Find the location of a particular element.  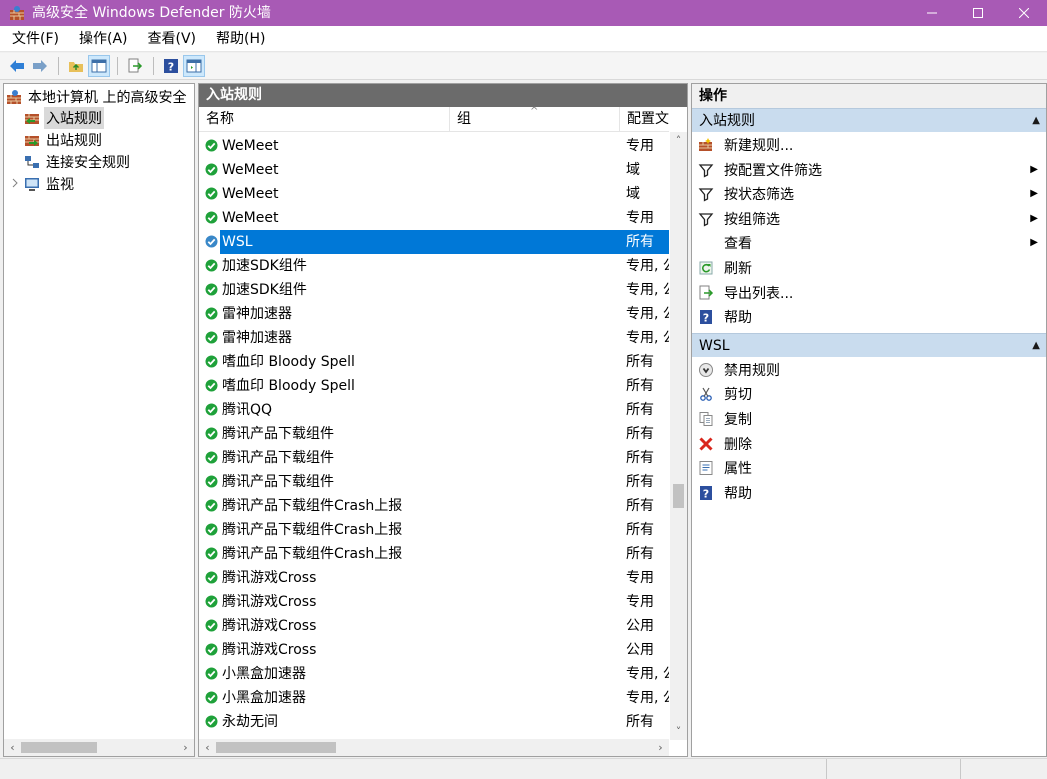

action-item: 按配置文件筛选 ▶ is located at coordinates (869, 170).